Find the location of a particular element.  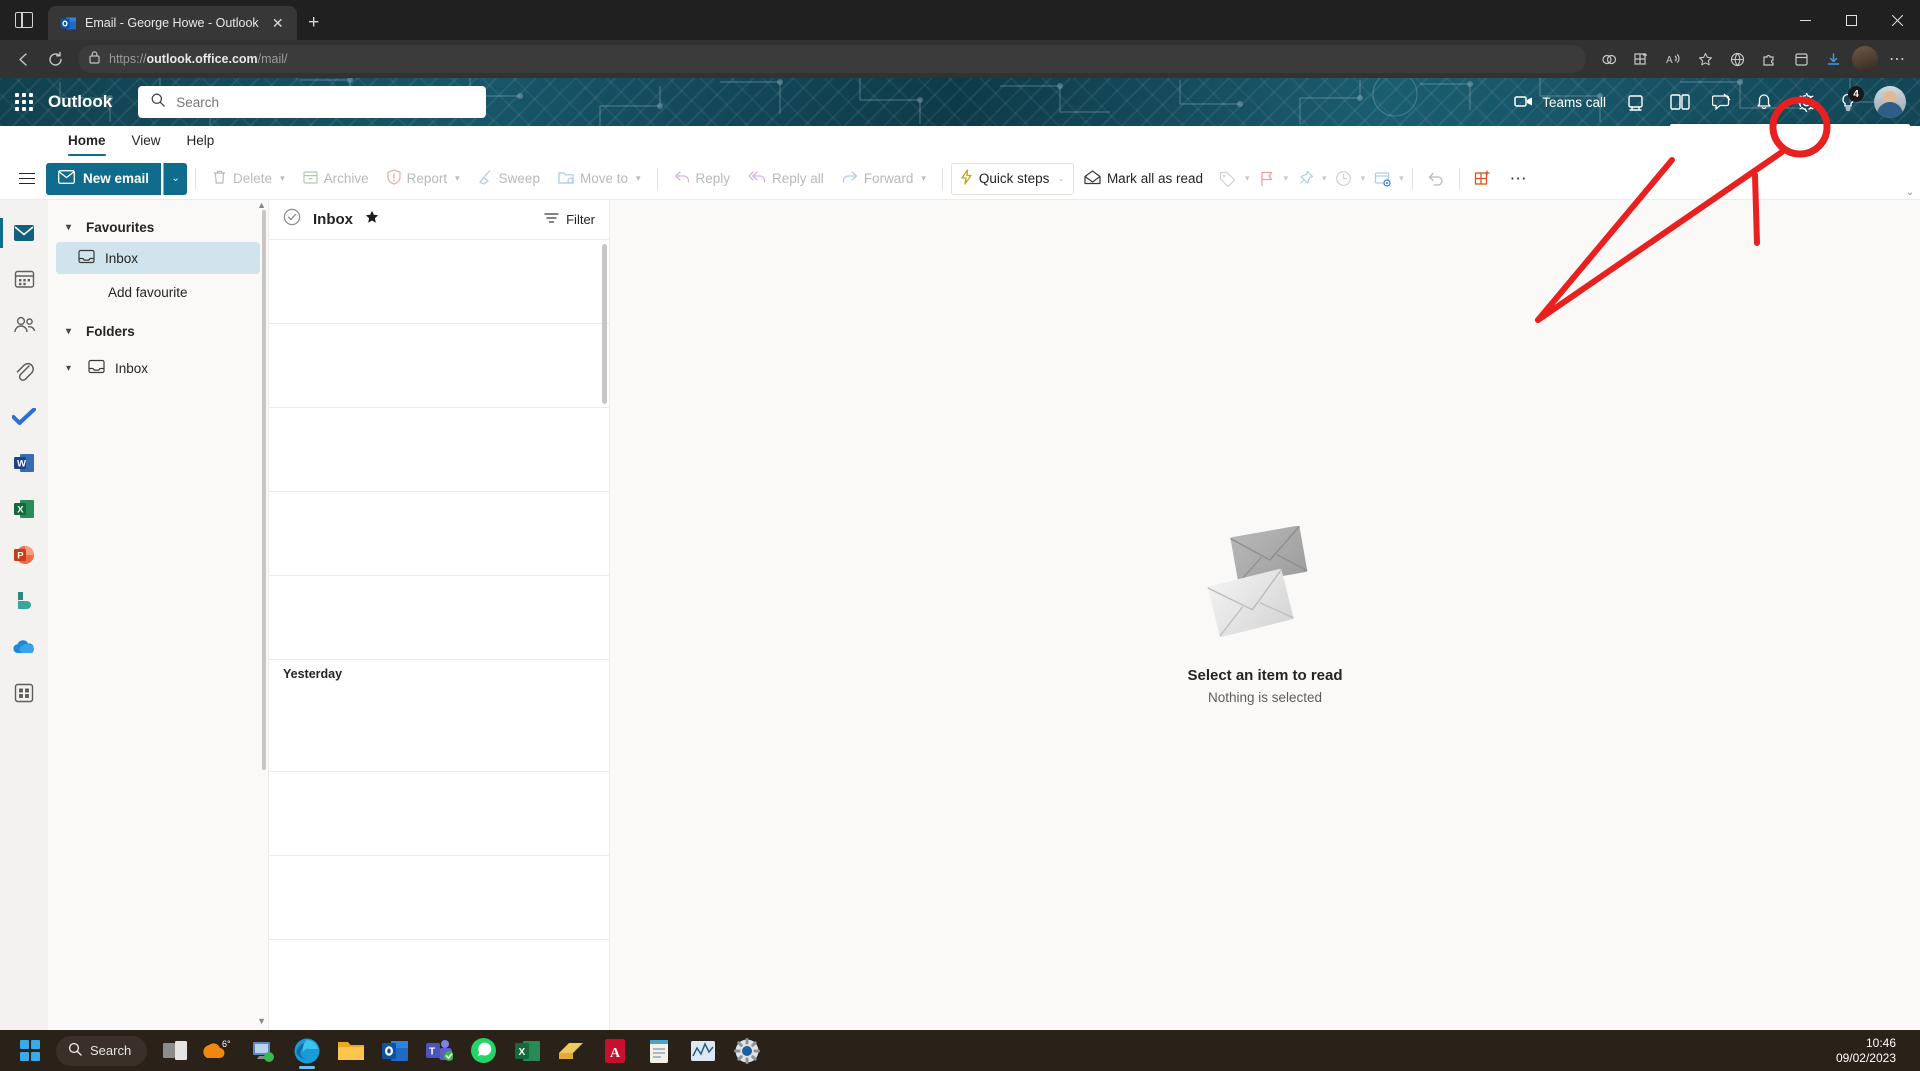

calendar-app-icon is located at coordinates (24, 279).